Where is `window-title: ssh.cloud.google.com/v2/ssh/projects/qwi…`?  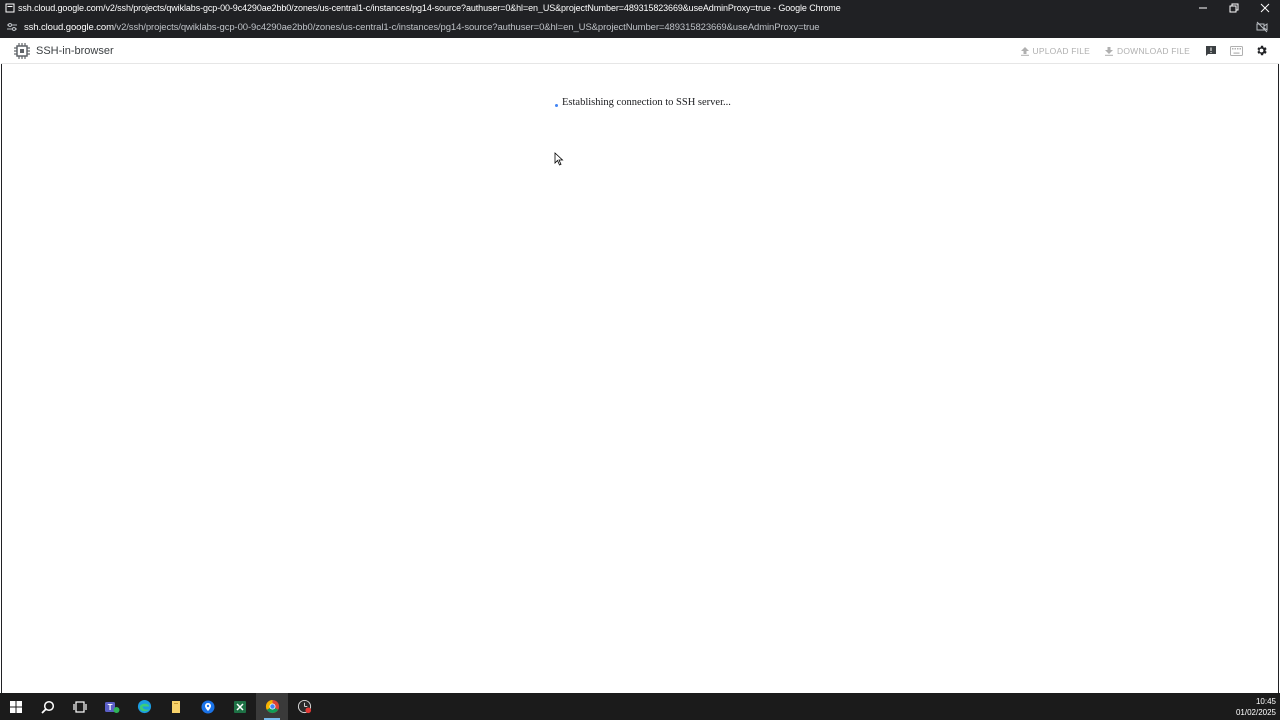 window-title: ssh.cloud.google.com/v2/ssh/projects/qwi… is located at coordinates (429, 8).